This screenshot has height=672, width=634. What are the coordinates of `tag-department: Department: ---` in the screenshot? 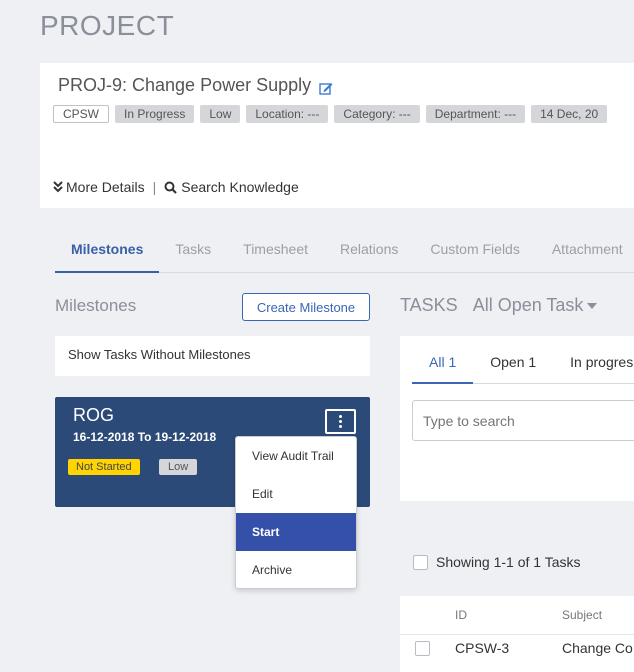 It's located at (475, 114).